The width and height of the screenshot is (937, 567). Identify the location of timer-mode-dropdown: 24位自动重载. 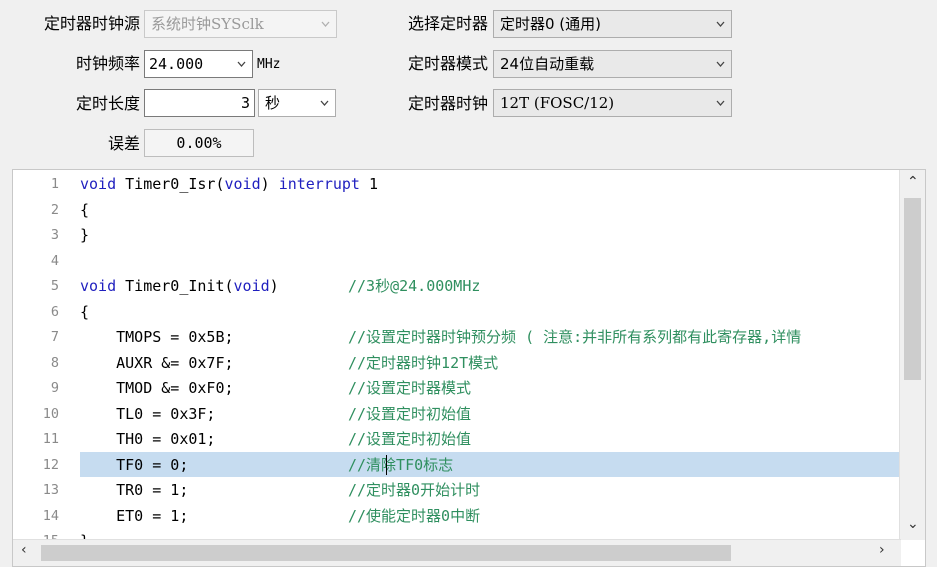
(612, 64).